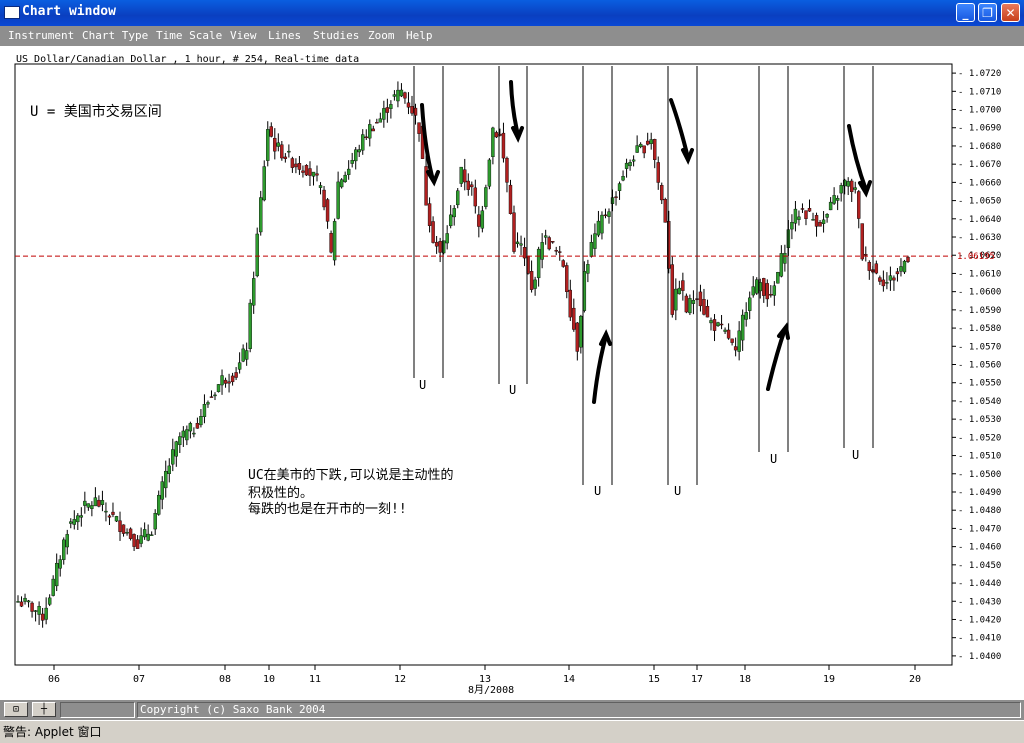 The image size is (1024, 743). What do you see at coordinates (189, 35) in the screenshot?
I see `menu-time-scale: Time Scale` at bounding box center [189, 35].